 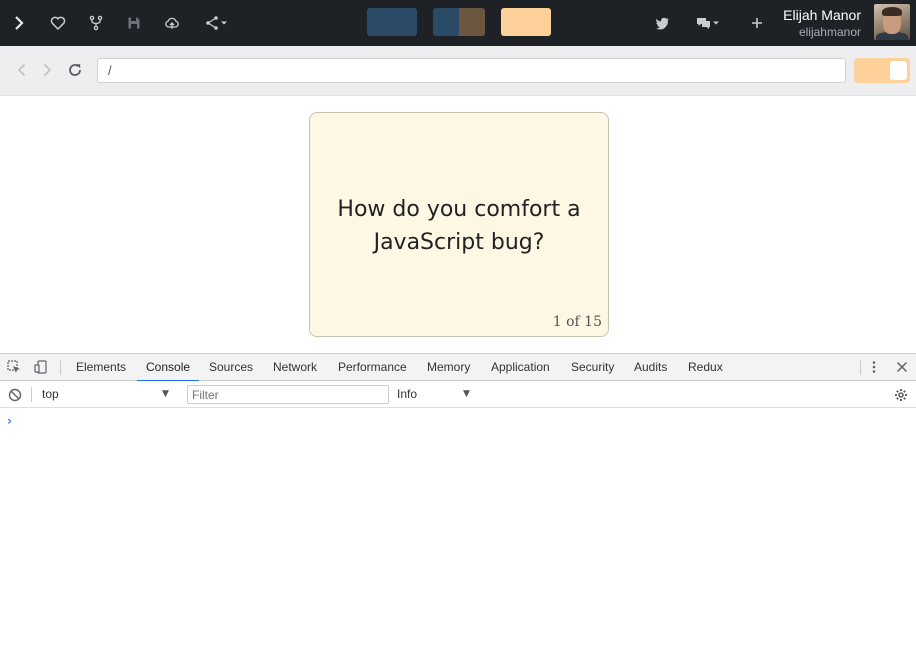 What do you see at coordinates (134, 23) in the screenshot?
I see `save-icon` at bounding box center [134, 23].